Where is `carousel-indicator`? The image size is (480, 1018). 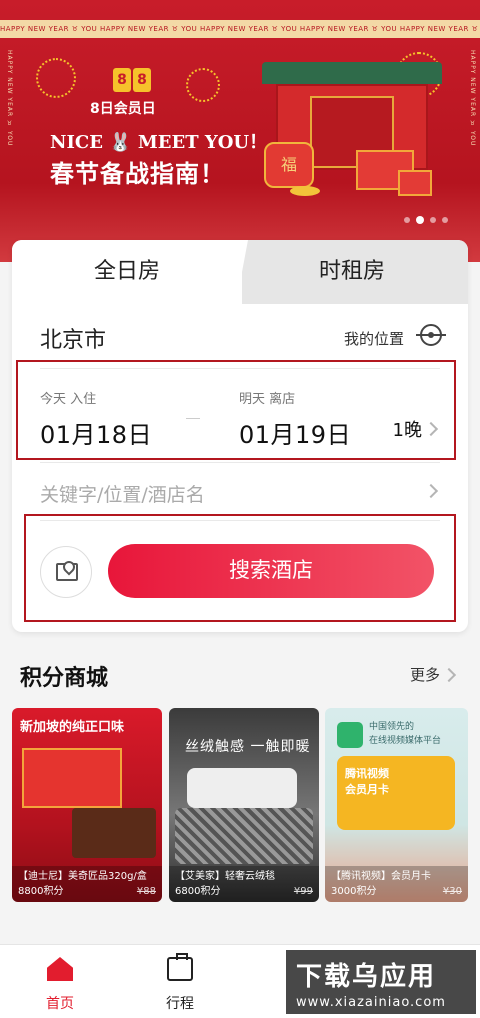
carousel-indicator is located at coordinates (426, 220).